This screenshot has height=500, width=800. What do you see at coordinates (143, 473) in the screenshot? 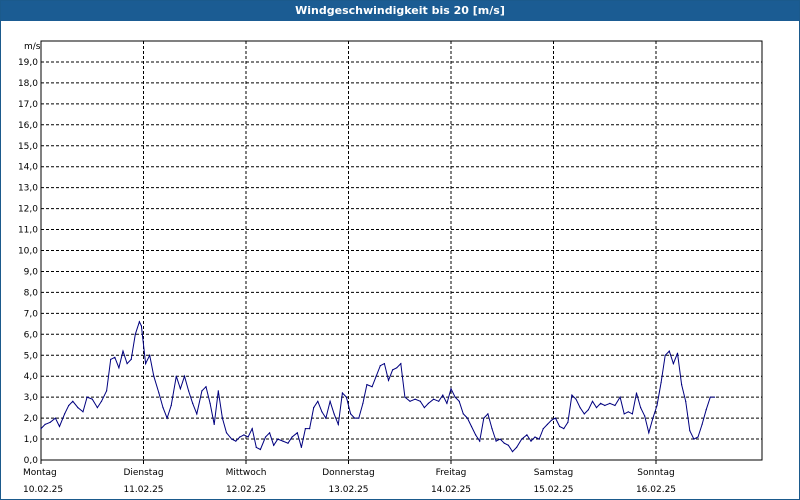
I see `x-day-label: Dienstag` at bounding box center [143, 473].